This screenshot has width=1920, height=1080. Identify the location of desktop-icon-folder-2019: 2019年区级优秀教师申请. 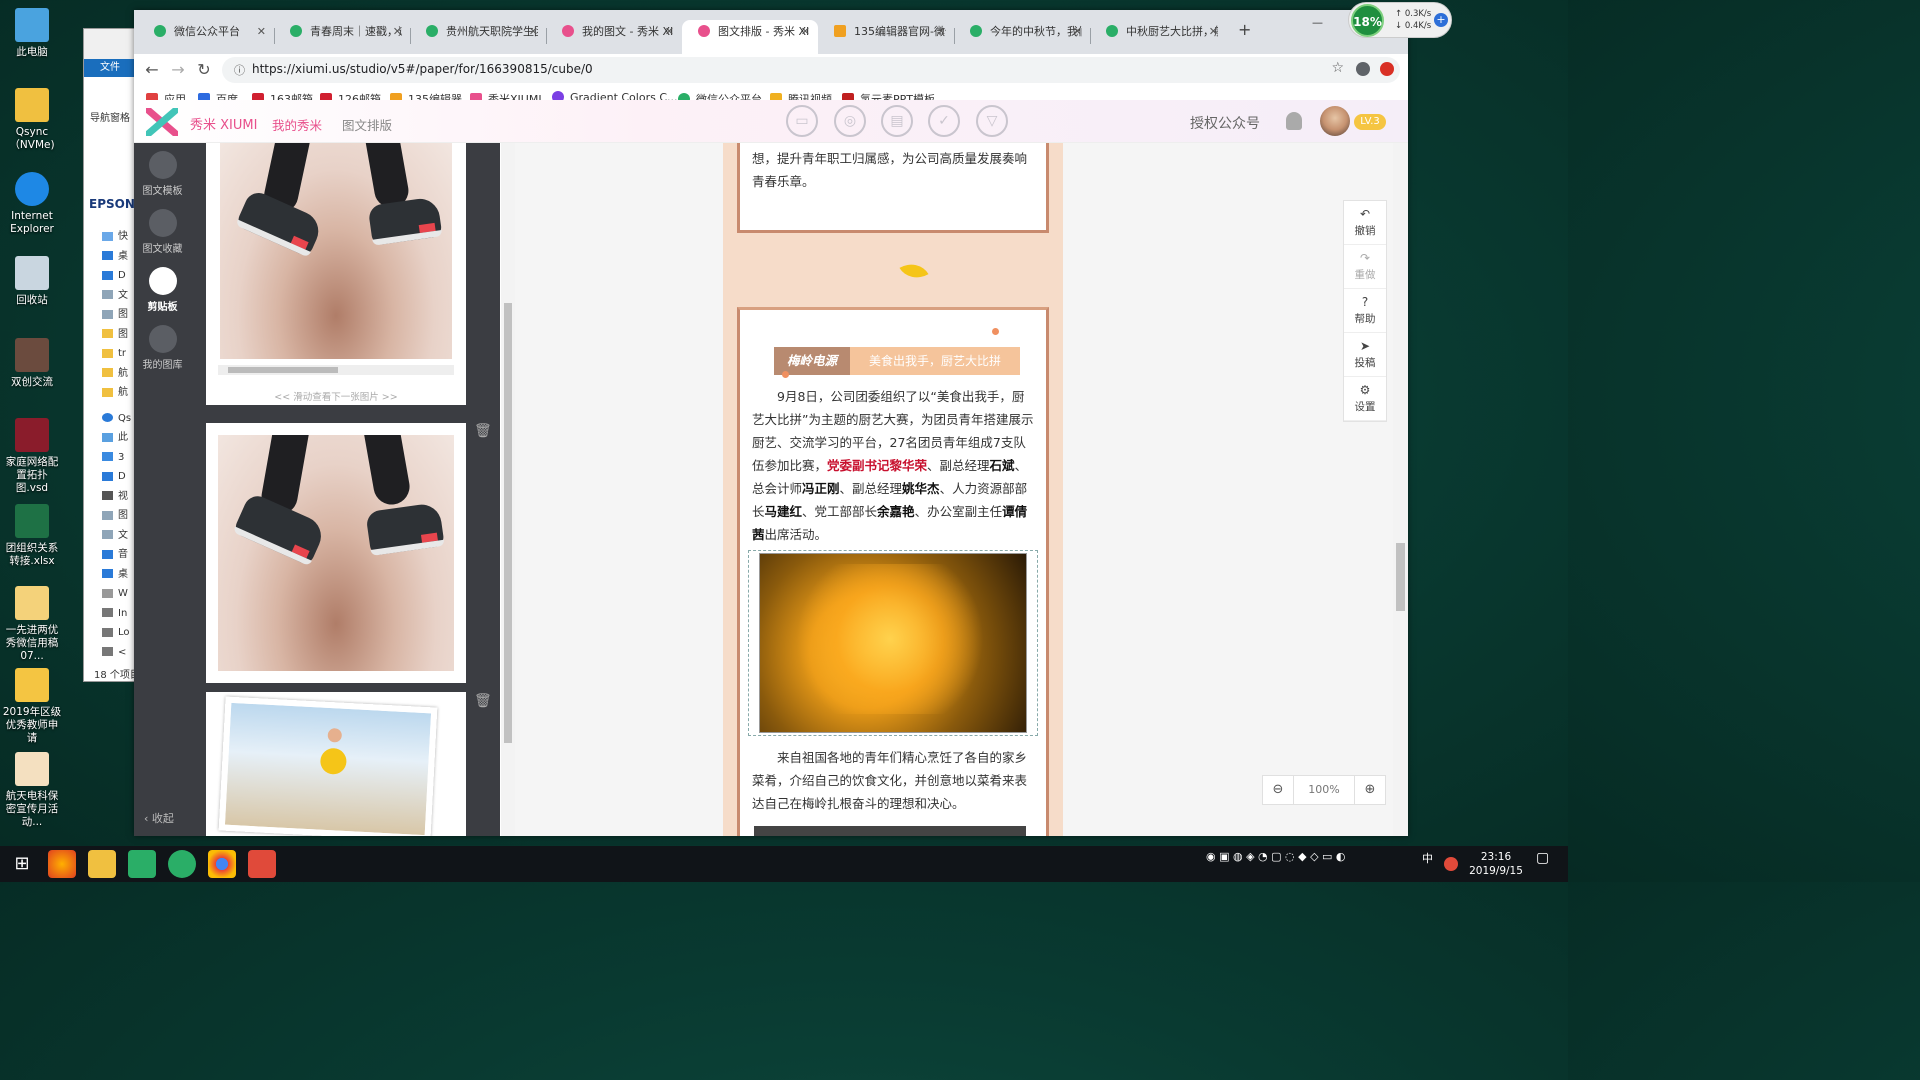
(32, 706).